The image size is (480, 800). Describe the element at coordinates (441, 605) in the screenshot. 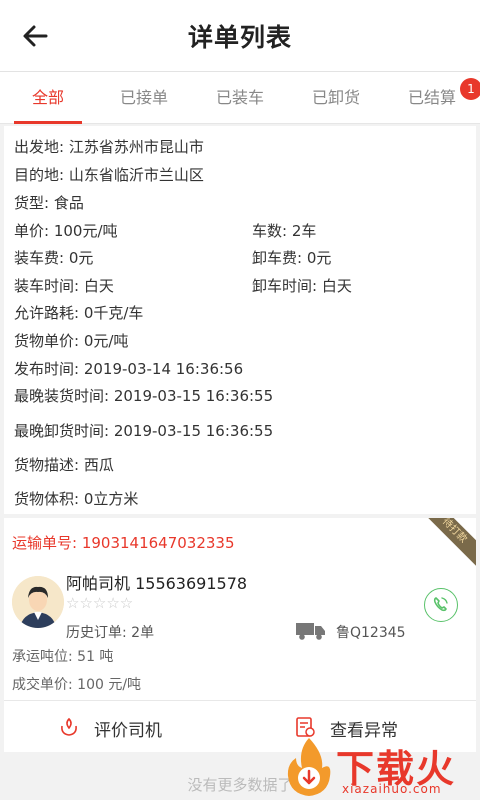

I see `phone-icon` at that location.